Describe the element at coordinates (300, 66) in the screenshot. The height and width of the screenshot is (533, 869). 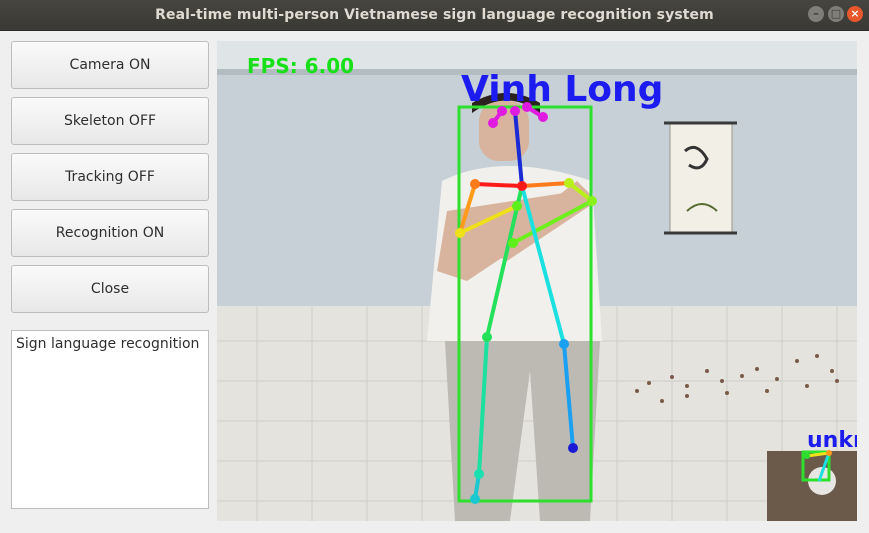
I see `fps-counter: FPS: 6.00` at that location.